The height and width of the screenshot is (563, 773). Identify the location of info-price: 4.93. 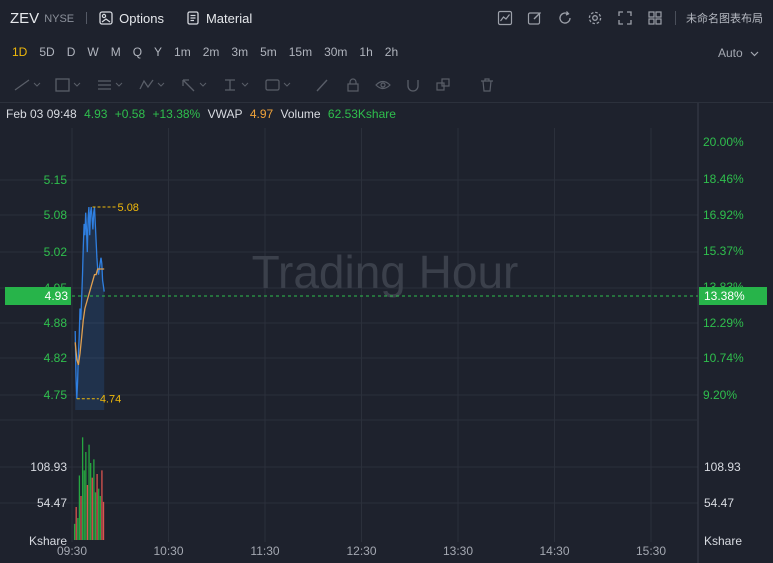
(96, 114).